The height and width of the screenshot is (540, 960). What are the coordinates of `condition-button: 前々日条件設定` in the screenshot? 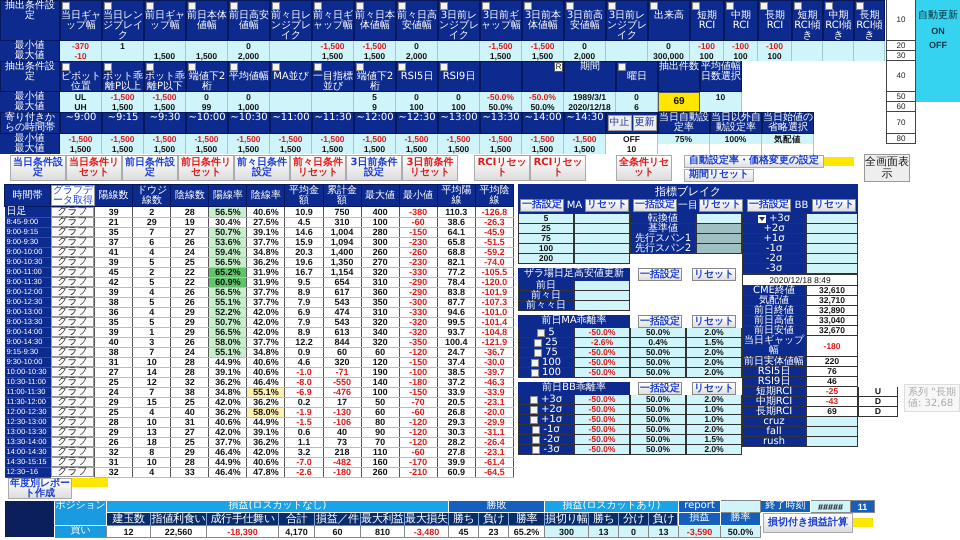 It's located at (262, 168).